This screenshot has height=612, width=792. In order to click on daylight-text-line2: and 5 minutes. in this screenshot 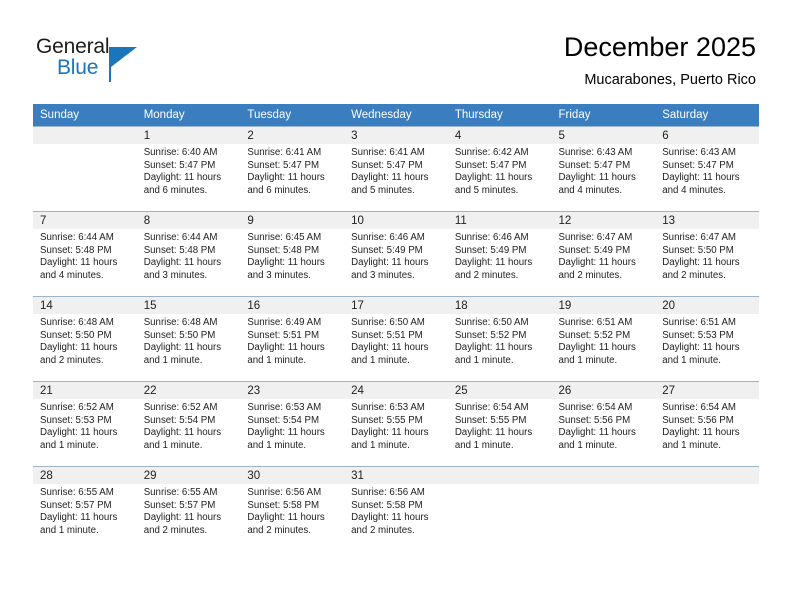, I will do `click(486, 190)`.